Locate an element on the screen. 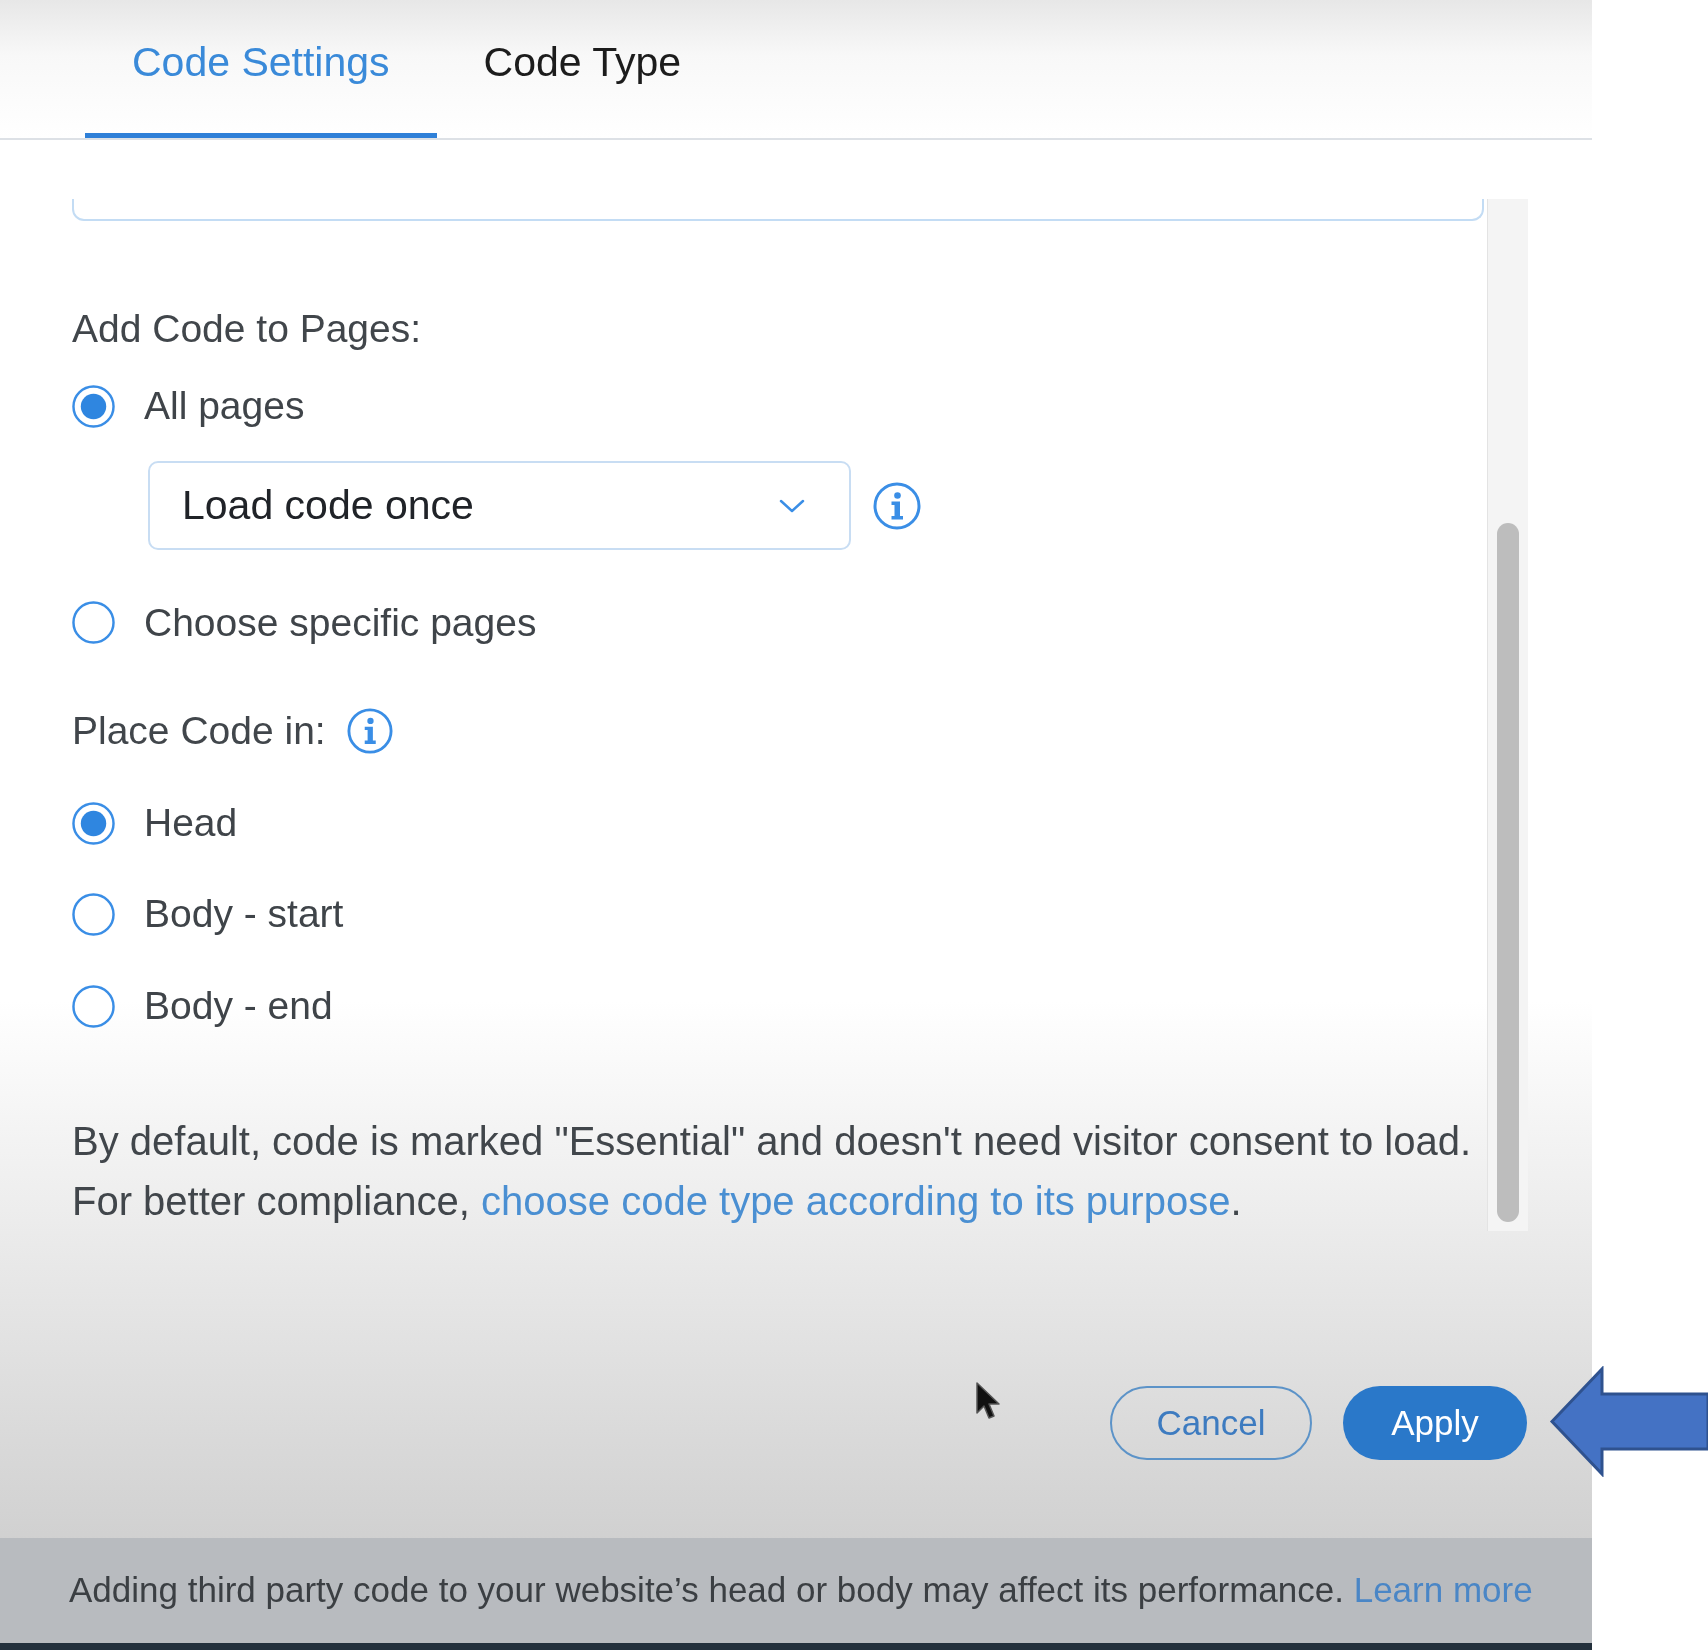  option-label: Head is located at coordinates (191, 823).